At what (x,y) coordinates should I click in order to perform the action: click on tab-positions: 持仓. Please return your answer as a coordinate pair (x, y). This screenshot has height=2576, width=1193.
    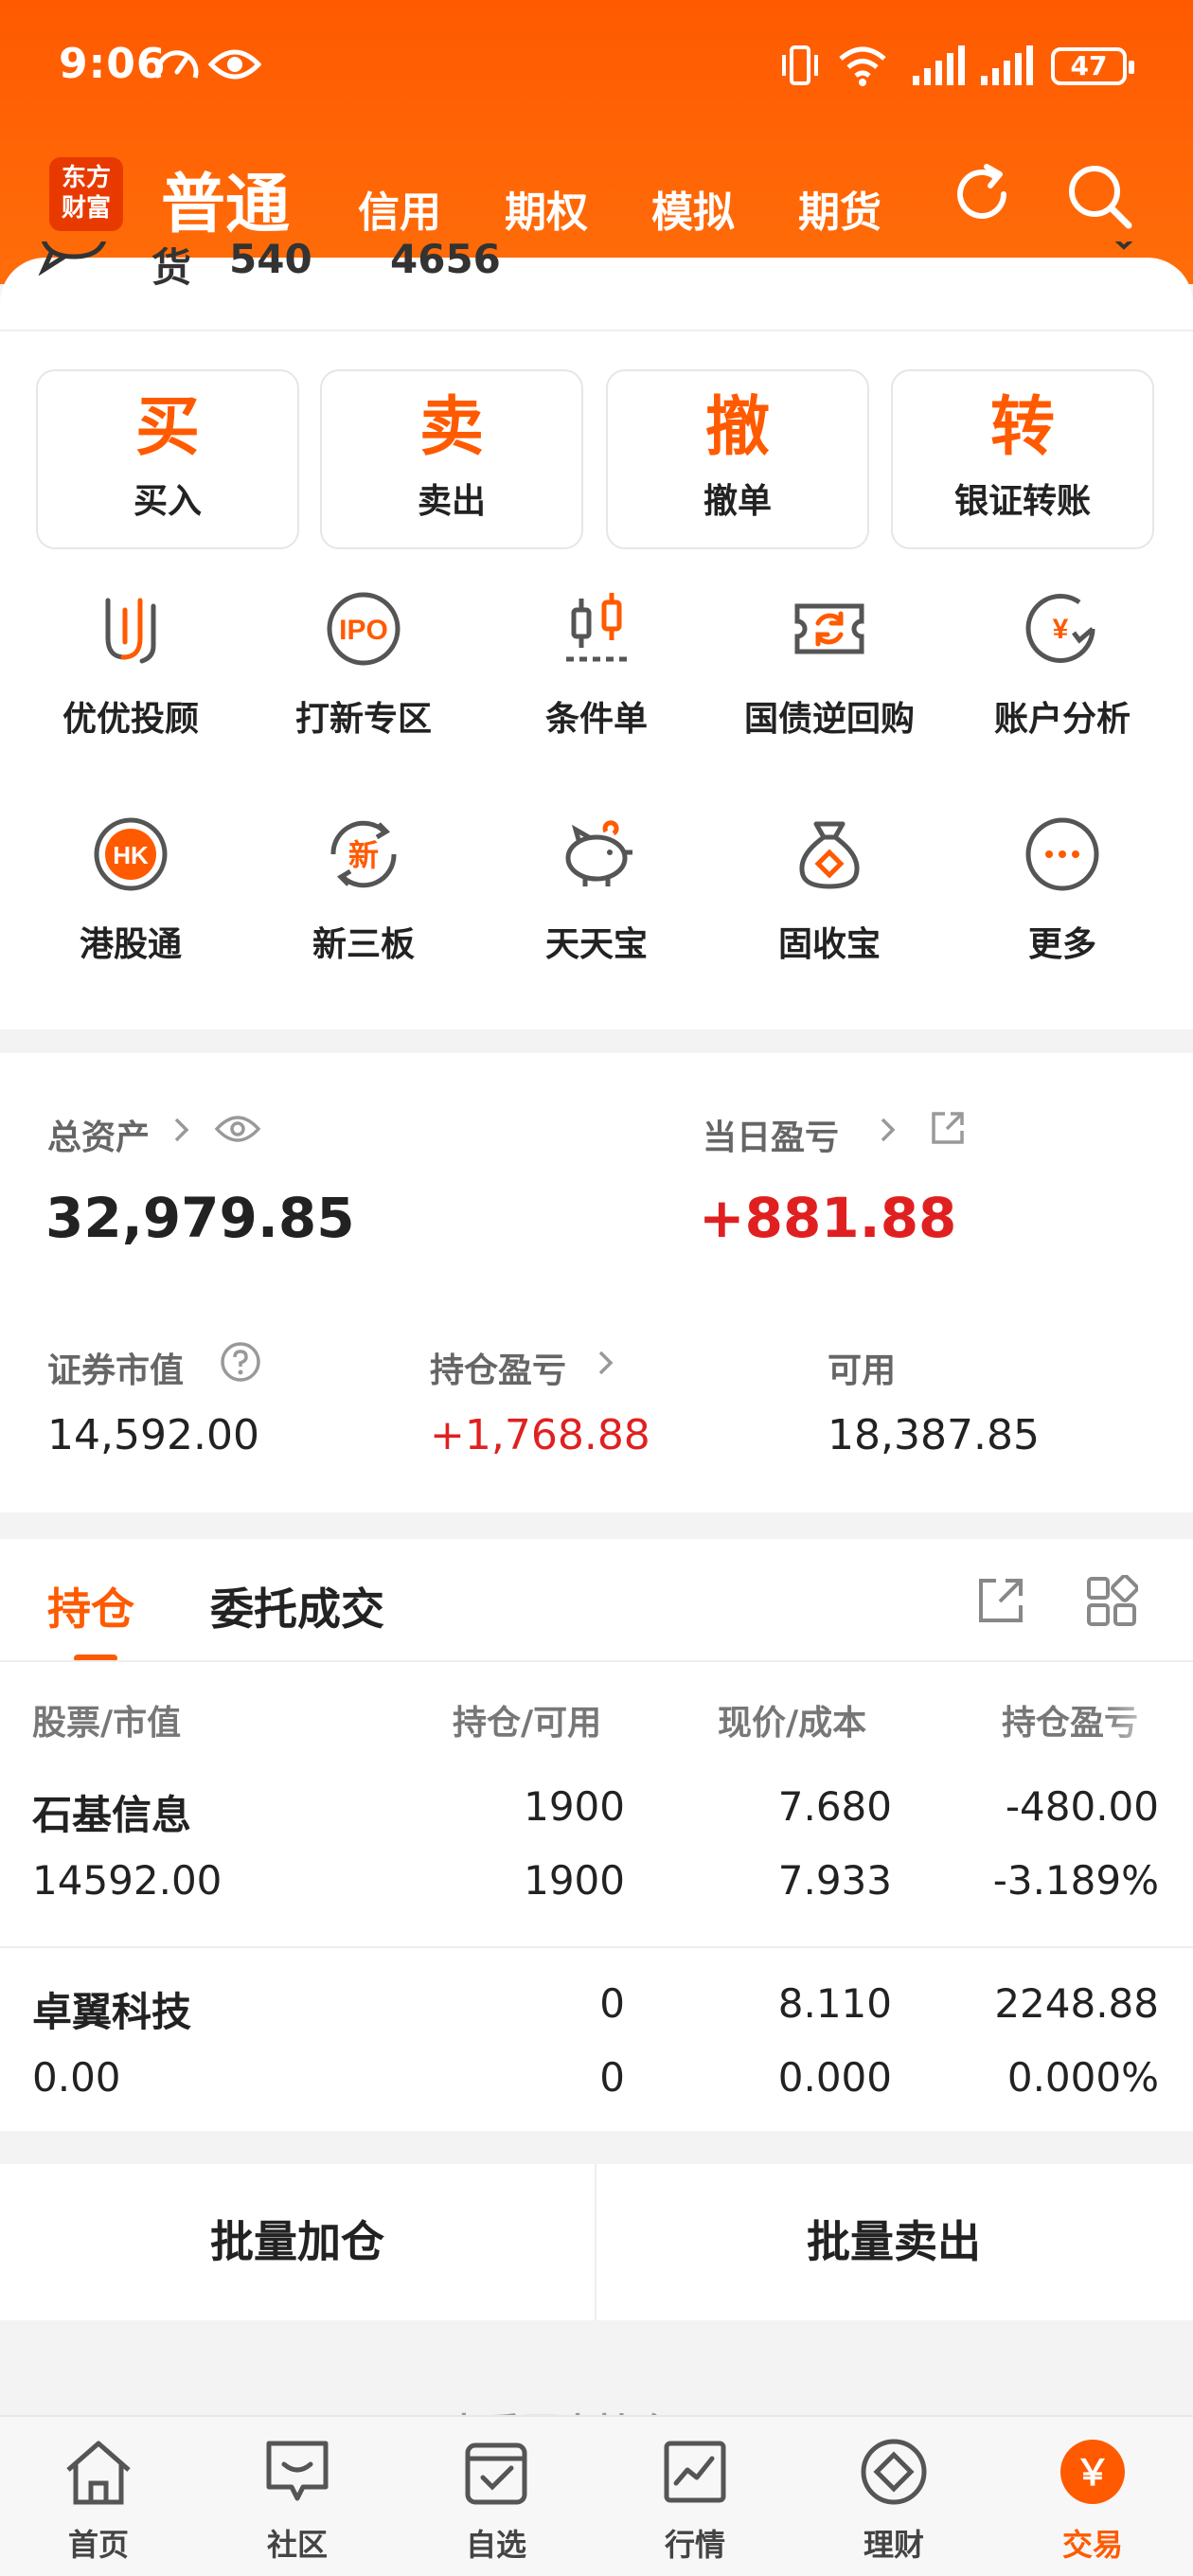
    Looking at the image, I should click on (90, 1606).